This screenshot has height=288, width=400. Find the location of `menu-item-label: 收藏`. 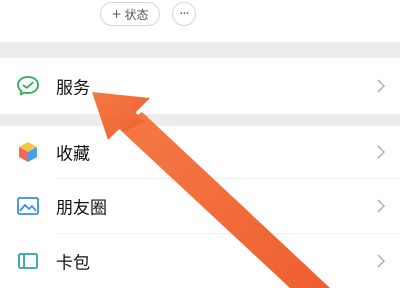

menu-item-label: 收藏 is located at coordinates (73, 154).